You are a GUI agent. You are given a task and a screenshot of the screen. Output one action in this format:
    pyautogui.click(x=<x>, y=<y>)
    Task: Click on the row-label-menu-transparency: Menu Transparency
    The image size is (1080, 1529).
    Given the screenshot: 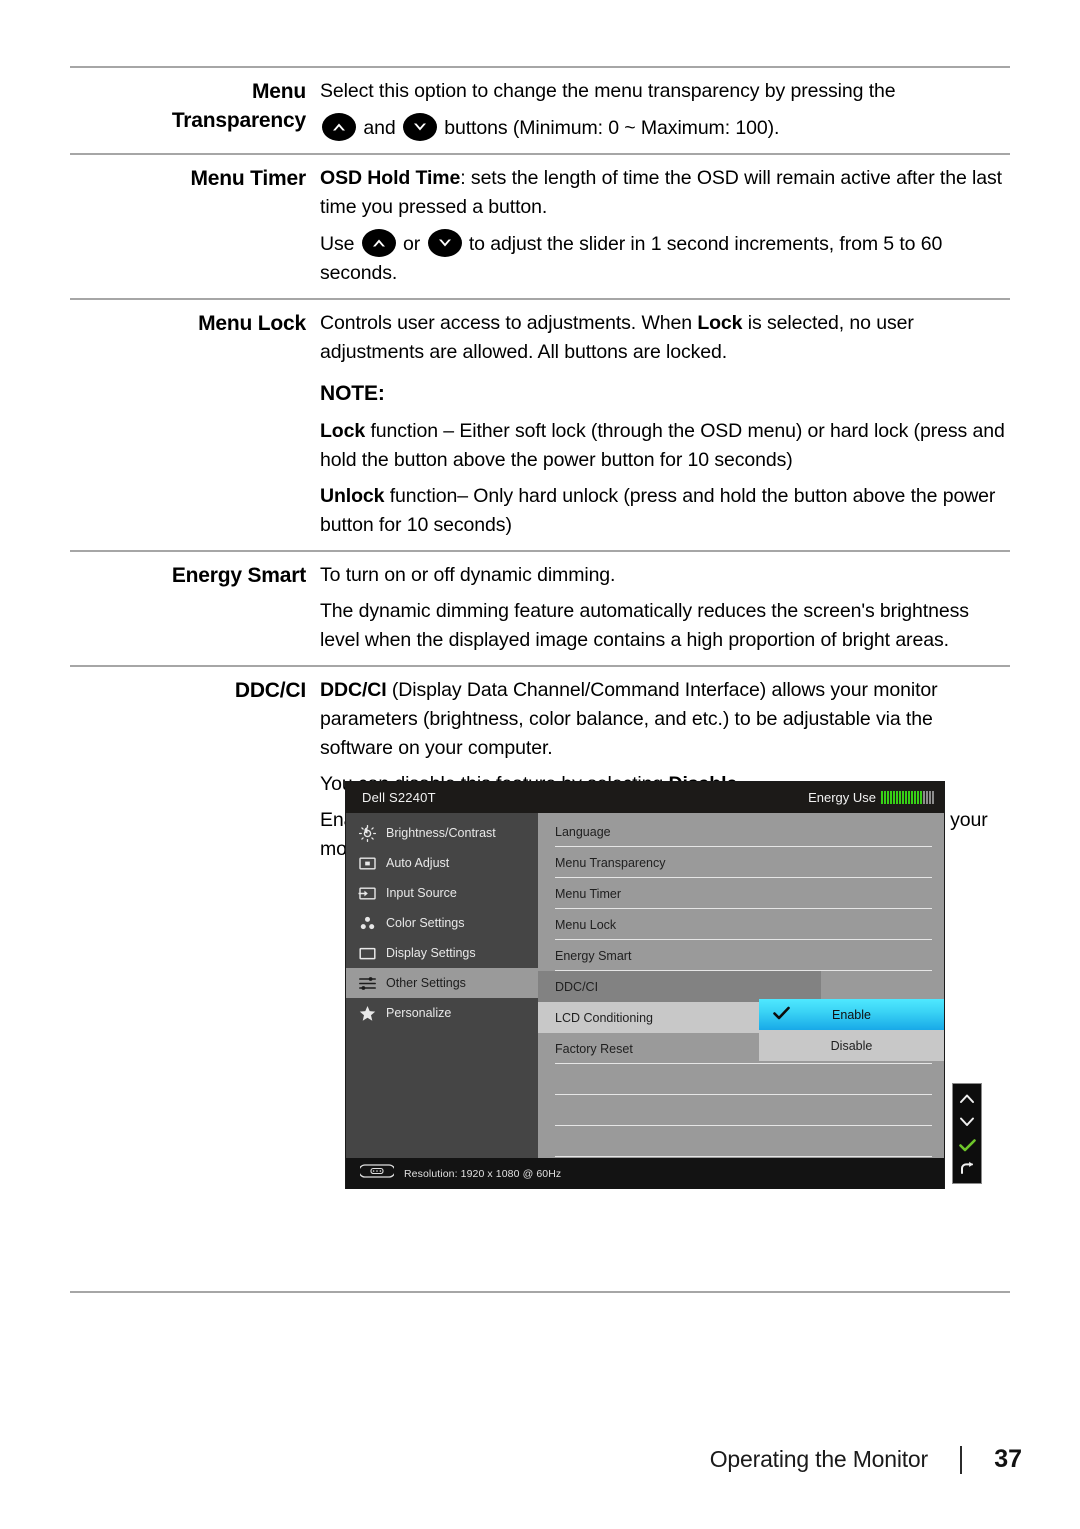 What is the action you would take?
    pyautogui.click(x=195, y=106)
    